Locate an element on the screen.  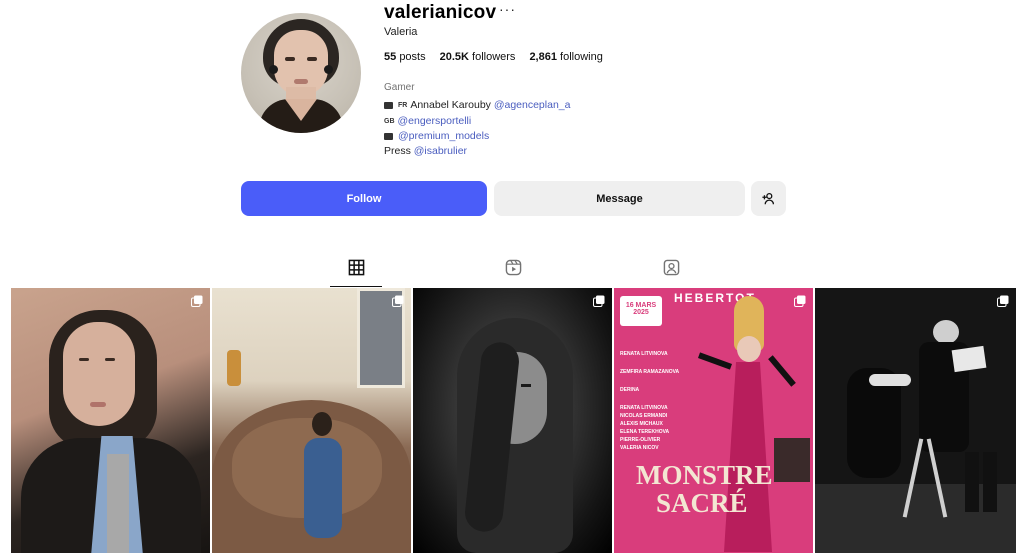
more-options-icon: ··· is located at coordinates (507, 9).